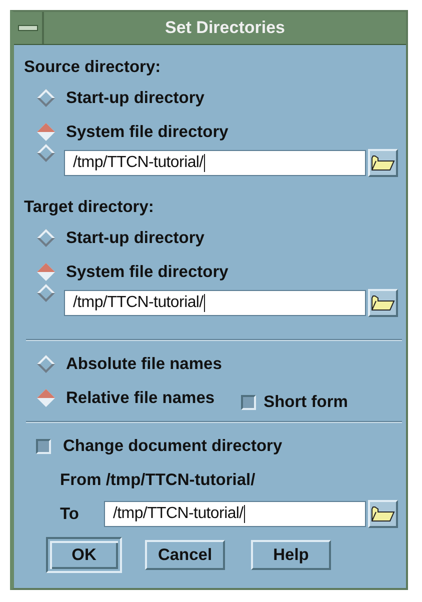  I want to click on dialog-button: OK, so click(84, 555).